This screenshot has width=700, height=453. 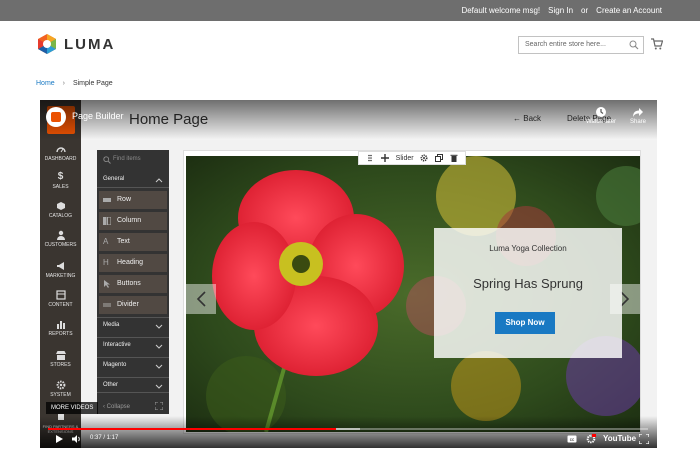 What do you see at coordinates (60, 206) in the screenshot?
I see `cube-icon` at bounding box center [60, 206].